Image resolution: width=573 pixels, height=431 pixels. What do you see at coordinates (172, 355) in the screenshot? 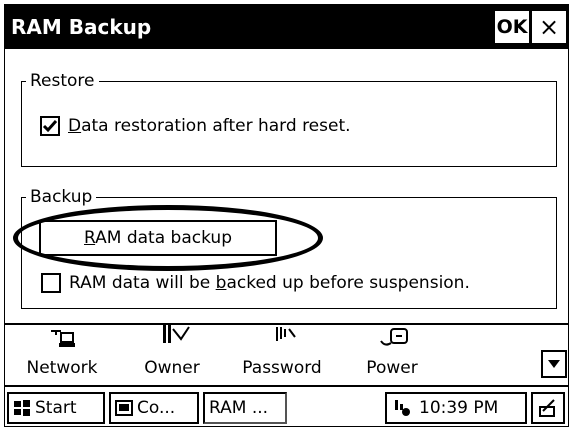
I see `cp-item-owner: Owner` at bounding box center [172, 355].